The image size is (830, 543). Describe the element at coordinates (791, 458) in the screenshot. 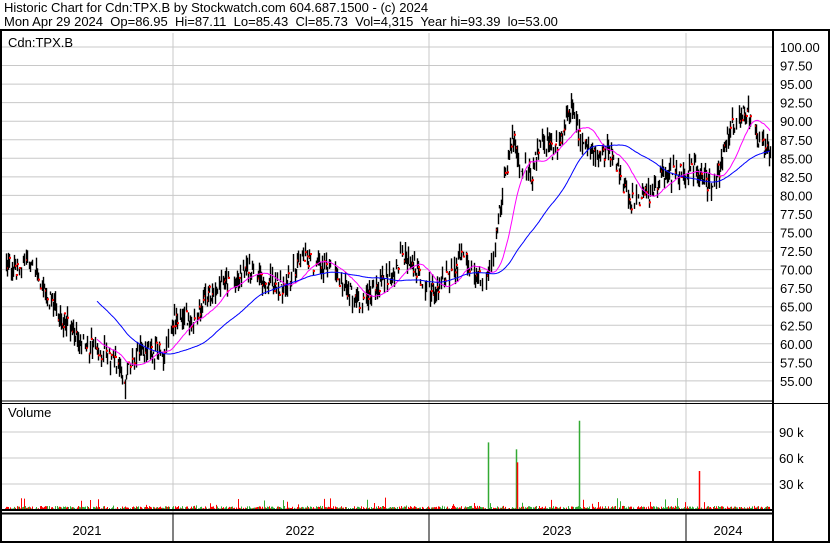

I see `volume-axis: 90 k 60 k 30 k` at that location.